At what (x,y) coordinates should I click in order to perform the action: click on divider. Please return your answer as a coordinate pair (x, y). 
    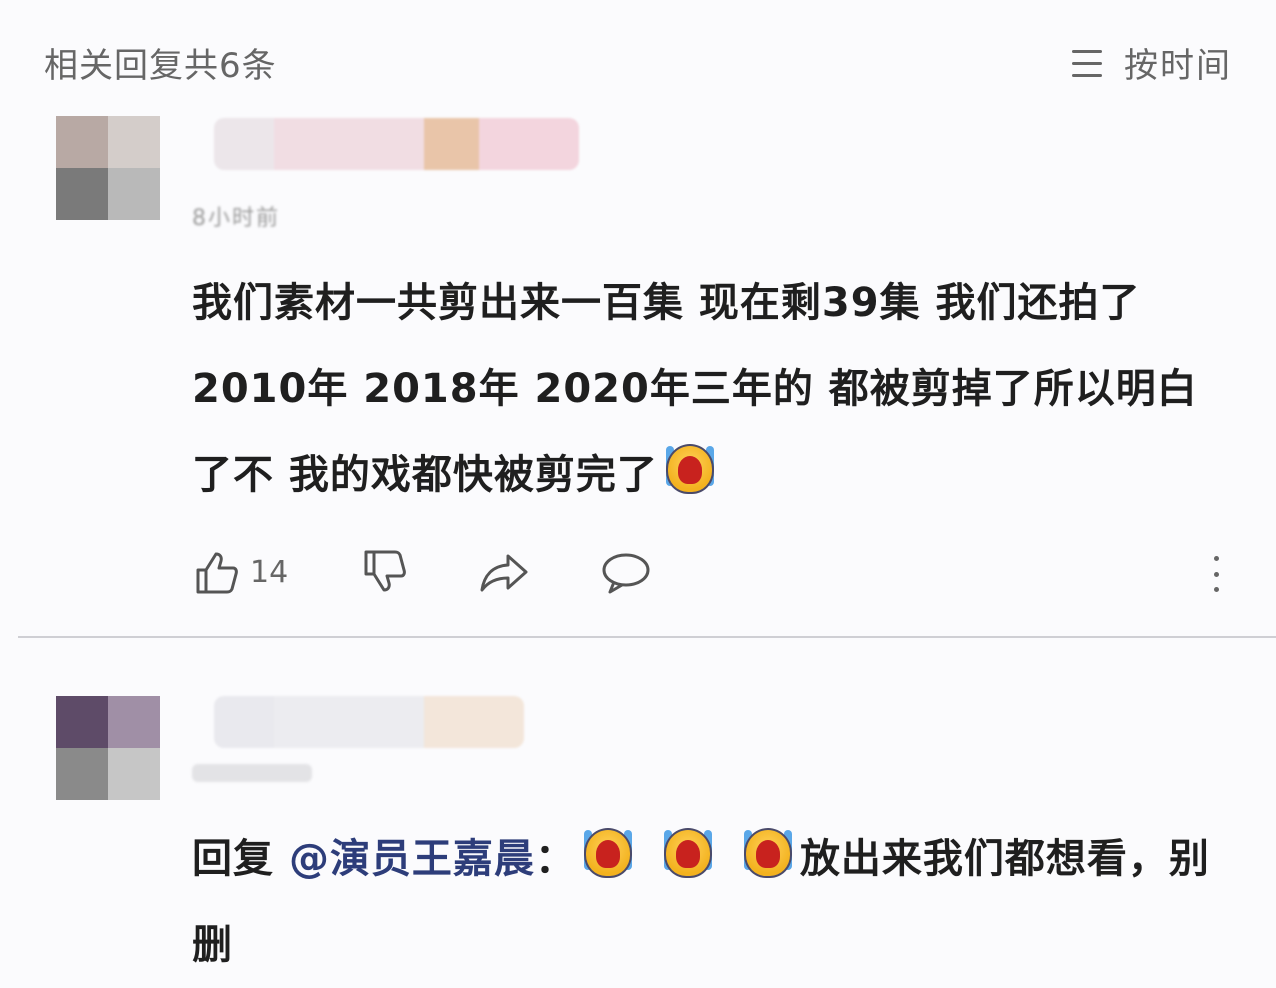
    Looking at the image, I should click on (647, 637).